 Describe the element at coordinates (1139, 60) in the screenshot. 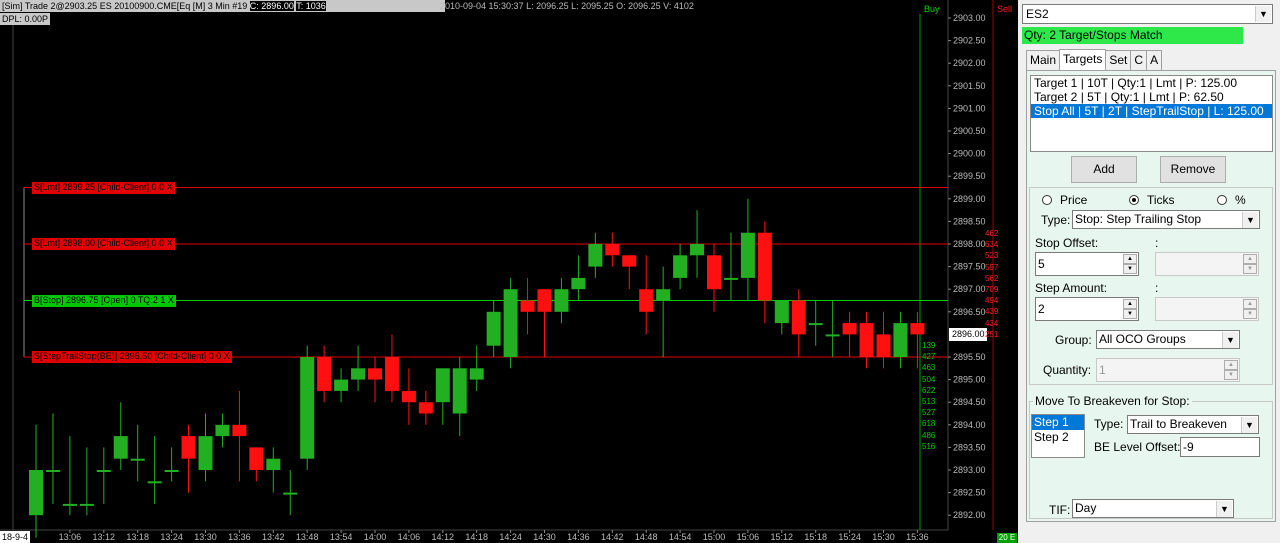

I see `tab-c: C` at that location.